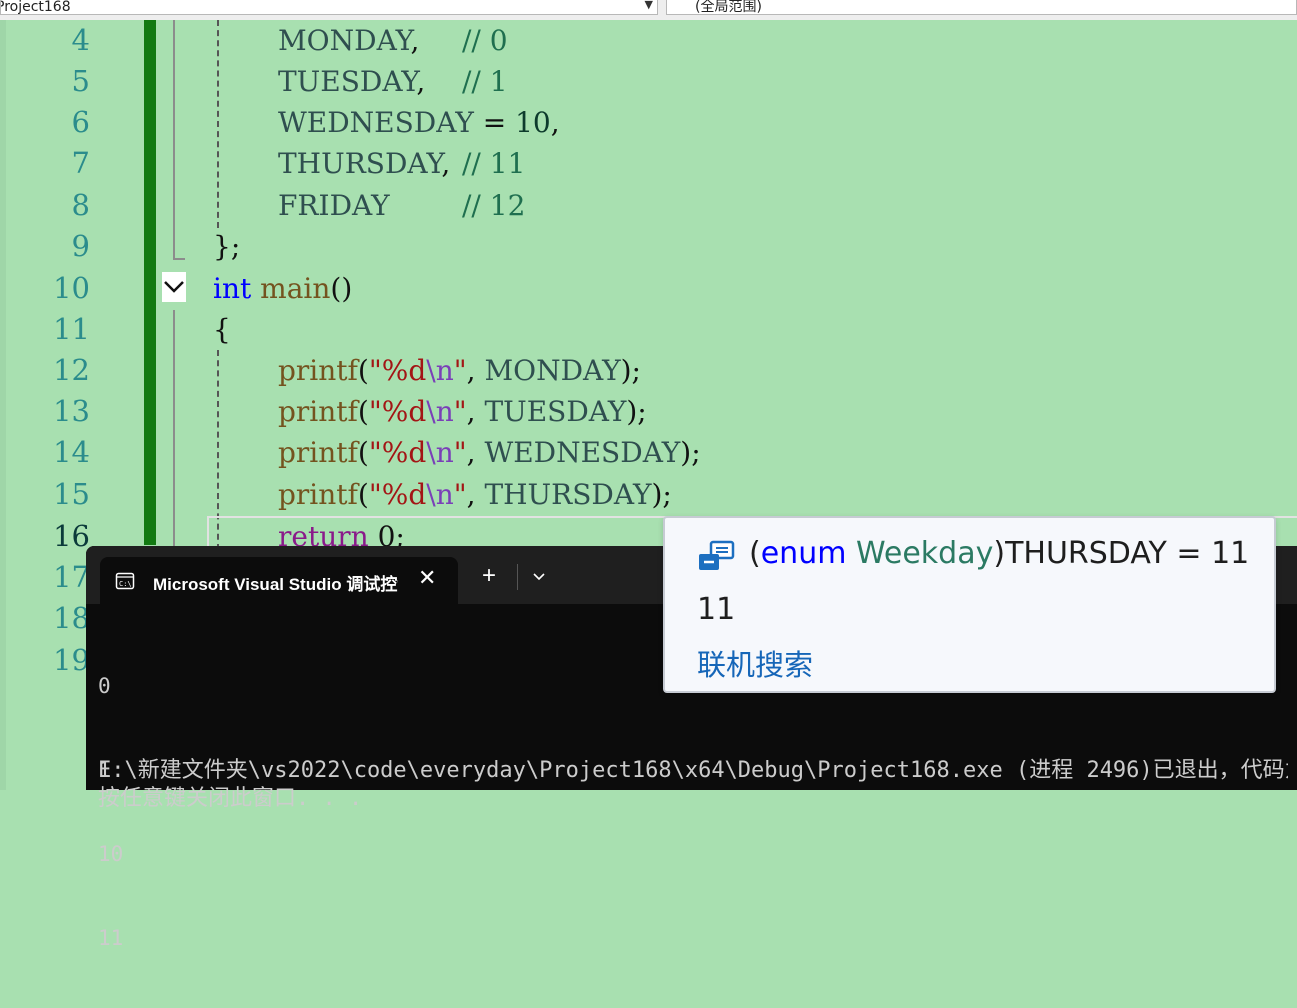 The height and width of the screenshot is (1008, 1297). Describe the element at coordinates (969, 604) in the screenshot. I see `quick-info-tooltip: (enum Weekday)THURSDAY = 11 11 联机搜索` at that location.